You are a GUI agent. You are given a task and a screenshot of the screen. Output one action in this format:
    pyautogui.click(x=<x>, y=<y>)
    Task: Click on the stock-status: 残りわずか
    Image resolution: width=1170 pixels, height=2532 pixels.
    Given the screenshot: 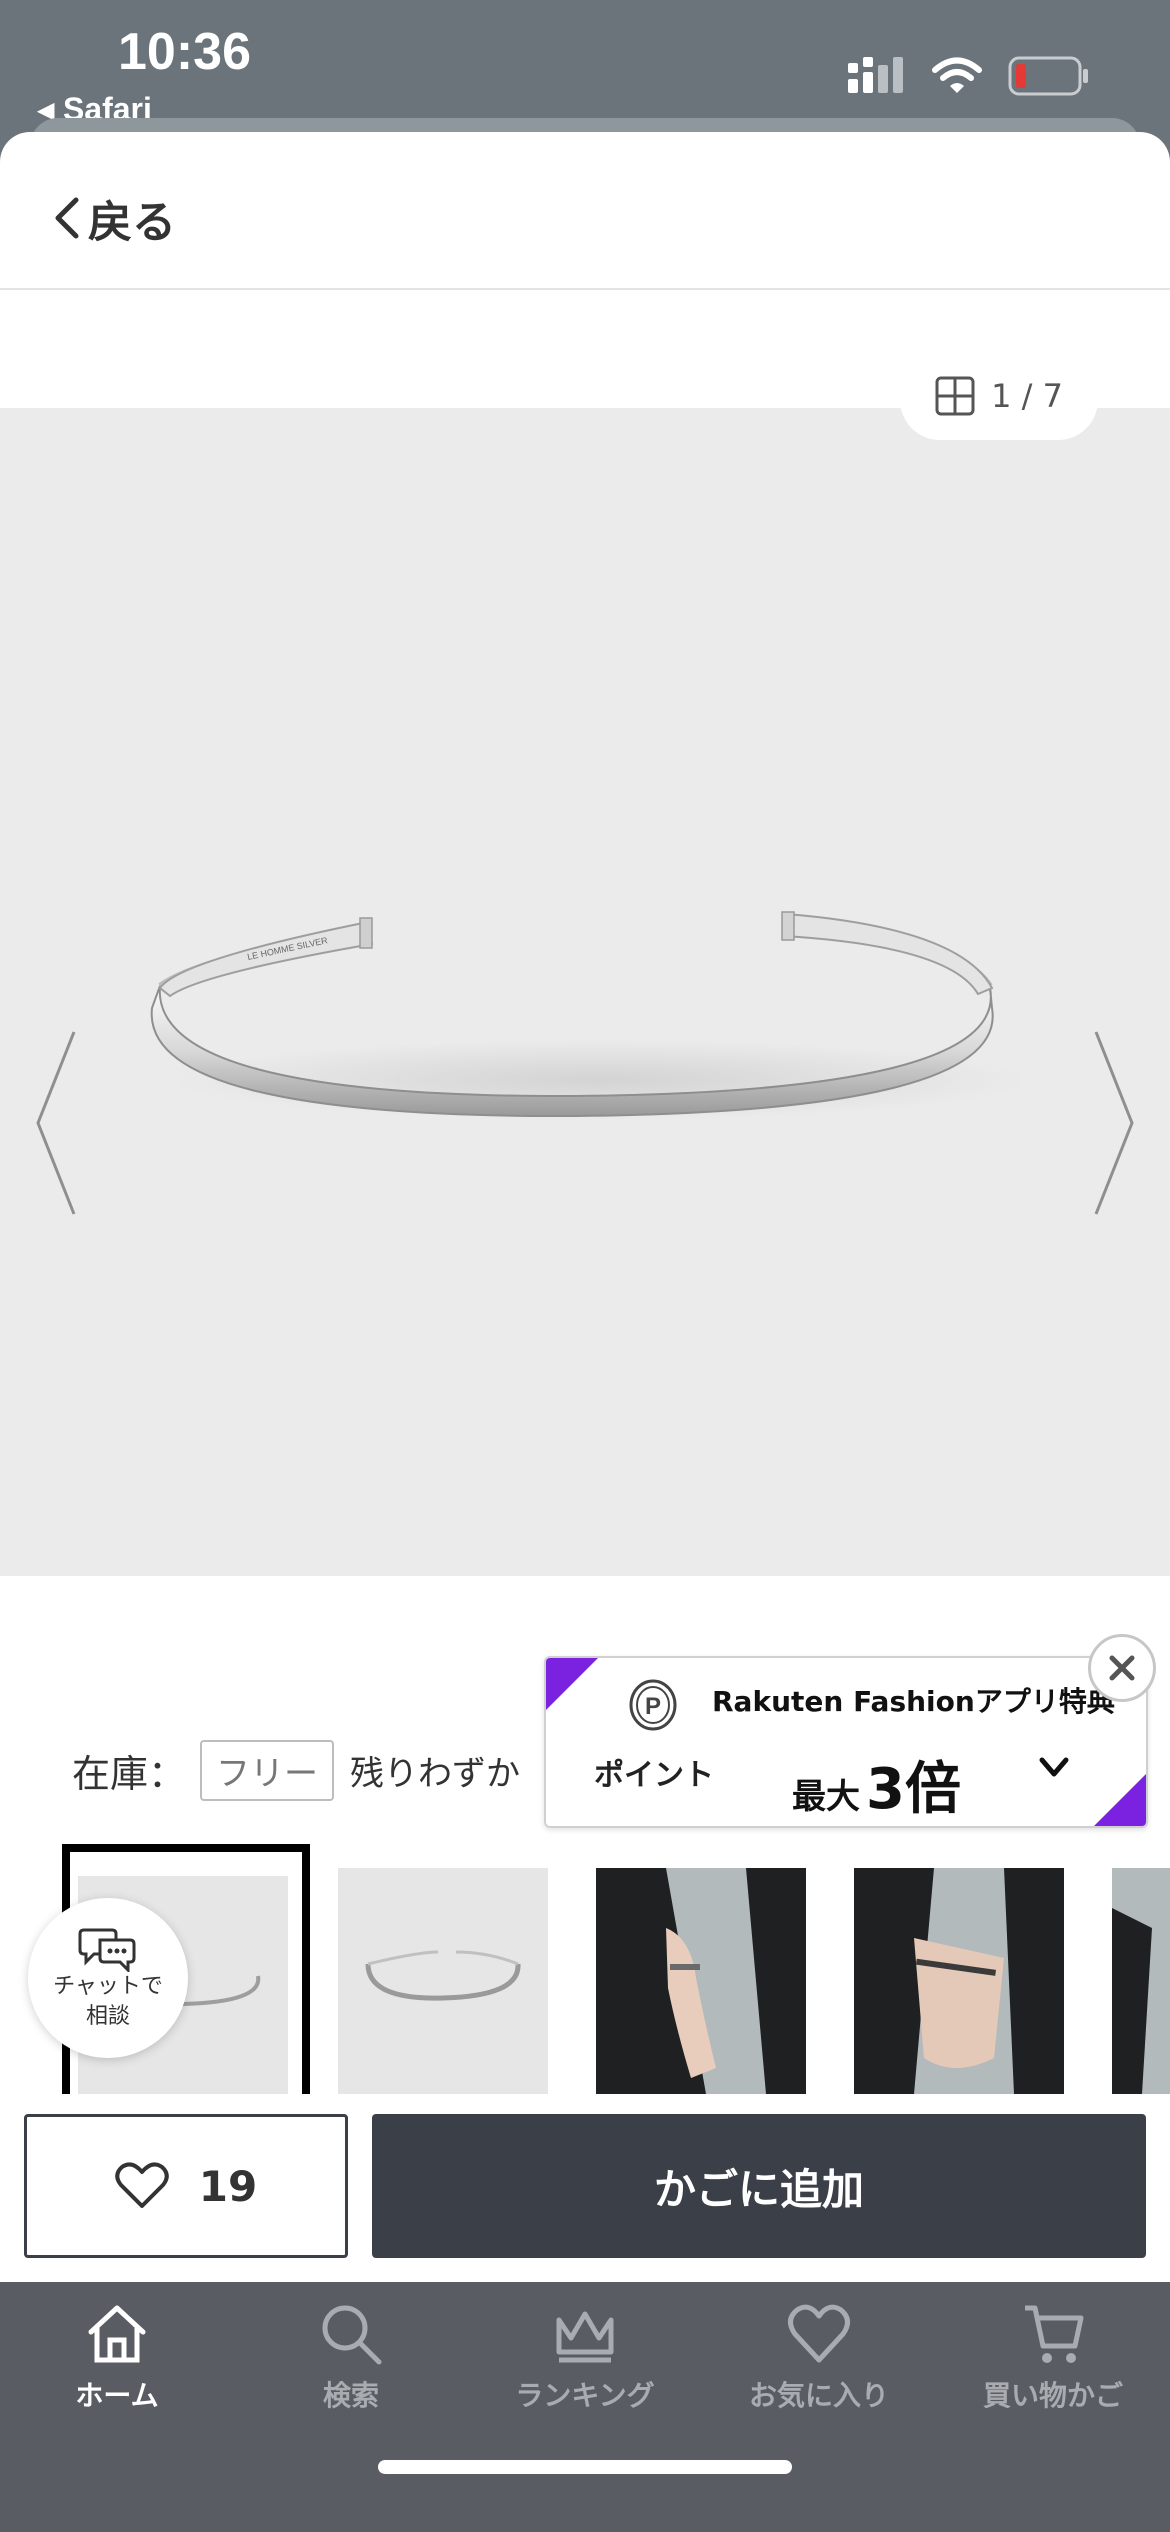 What is the action you would take?
    pyautogui.click(x=435, y=1774)
    